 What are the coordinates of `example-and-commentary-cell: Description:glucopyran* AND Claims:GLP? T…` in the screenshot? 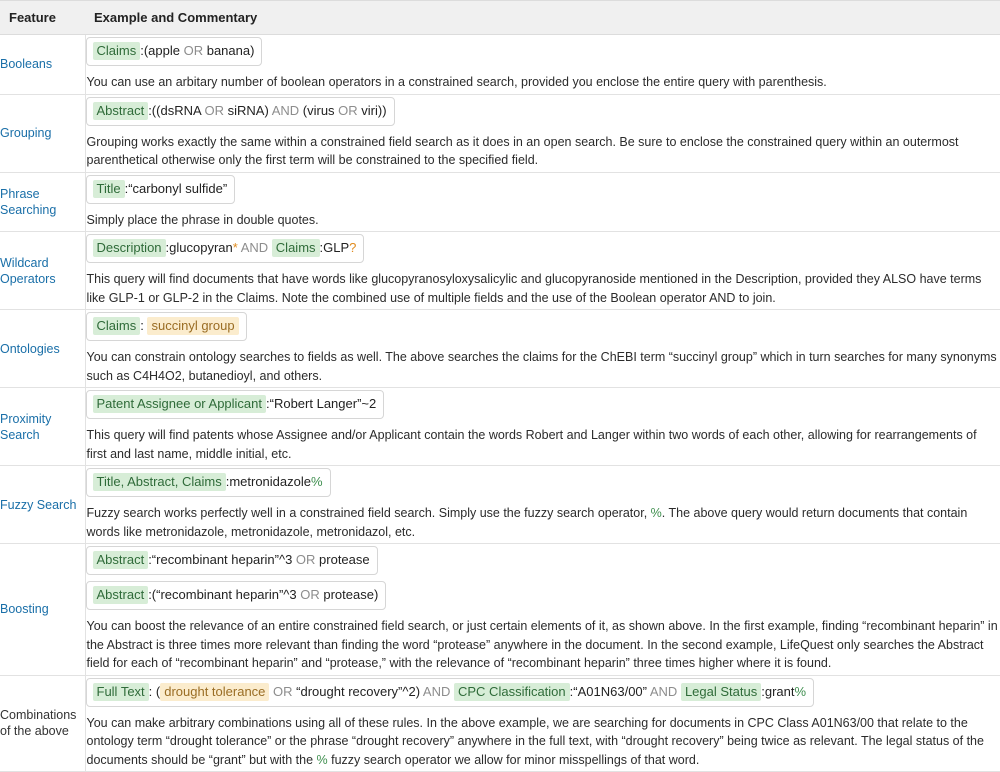 It's located at (542, 271).